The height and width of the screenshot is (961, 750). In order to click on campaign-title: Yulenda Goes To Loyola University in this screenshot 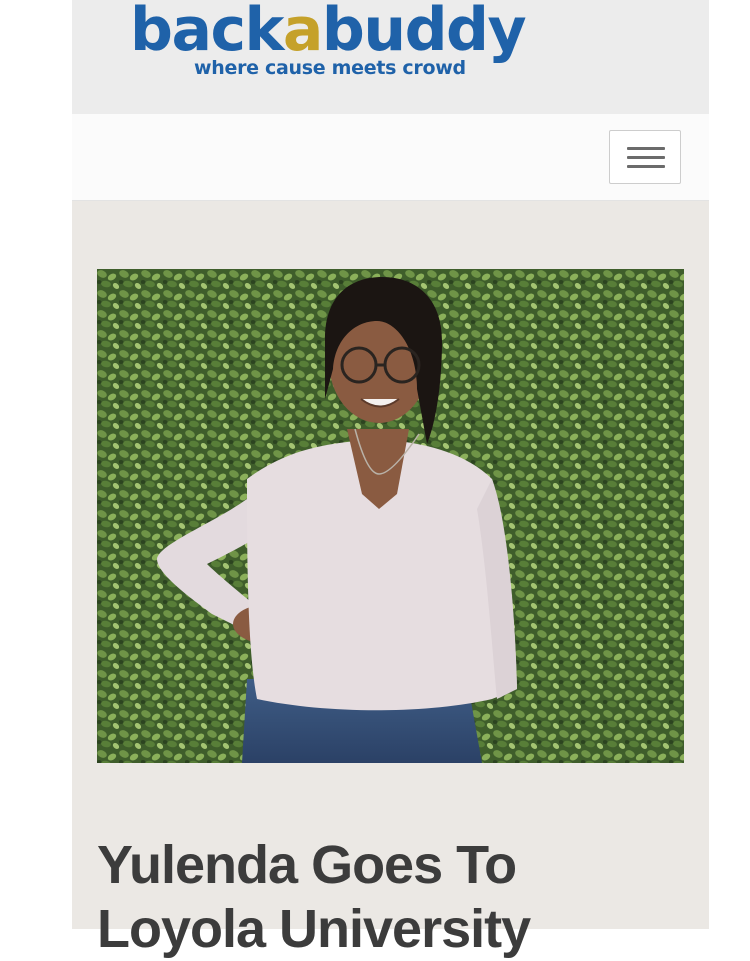, I will do `click(397, 897)`.